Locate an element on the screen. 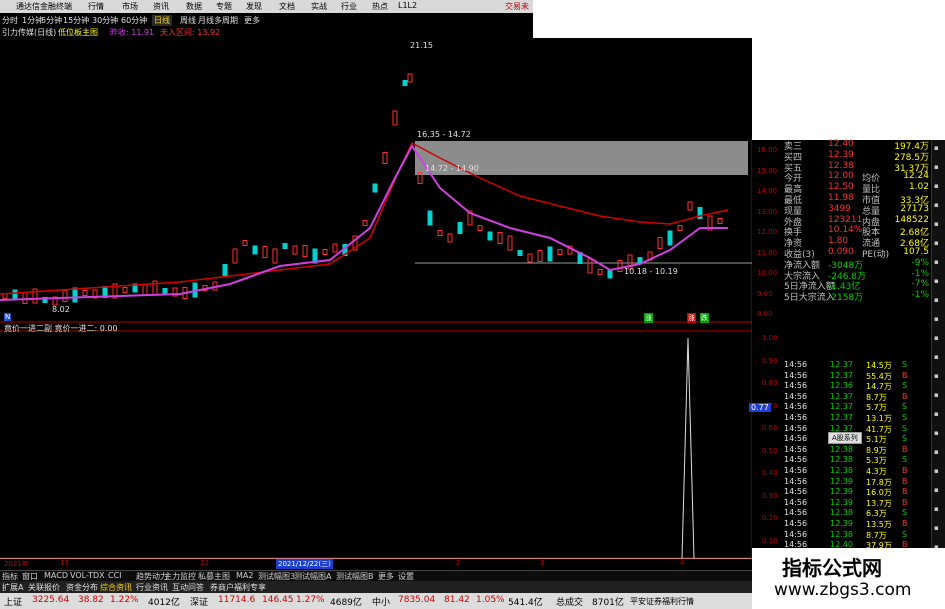 The height and width of the screenshot is (609, 945). trade-label: 交易未 is located at coordinates (517, 6).